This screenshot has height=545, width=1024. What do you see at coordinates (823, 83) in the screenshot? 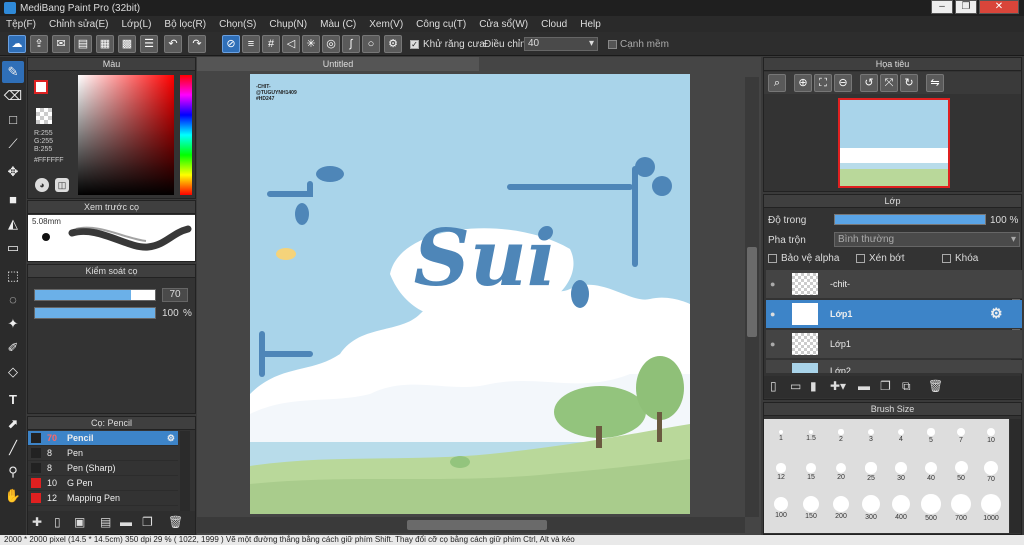
I see `fit-window-icon: ⛶` at bounding box center [823, 83].